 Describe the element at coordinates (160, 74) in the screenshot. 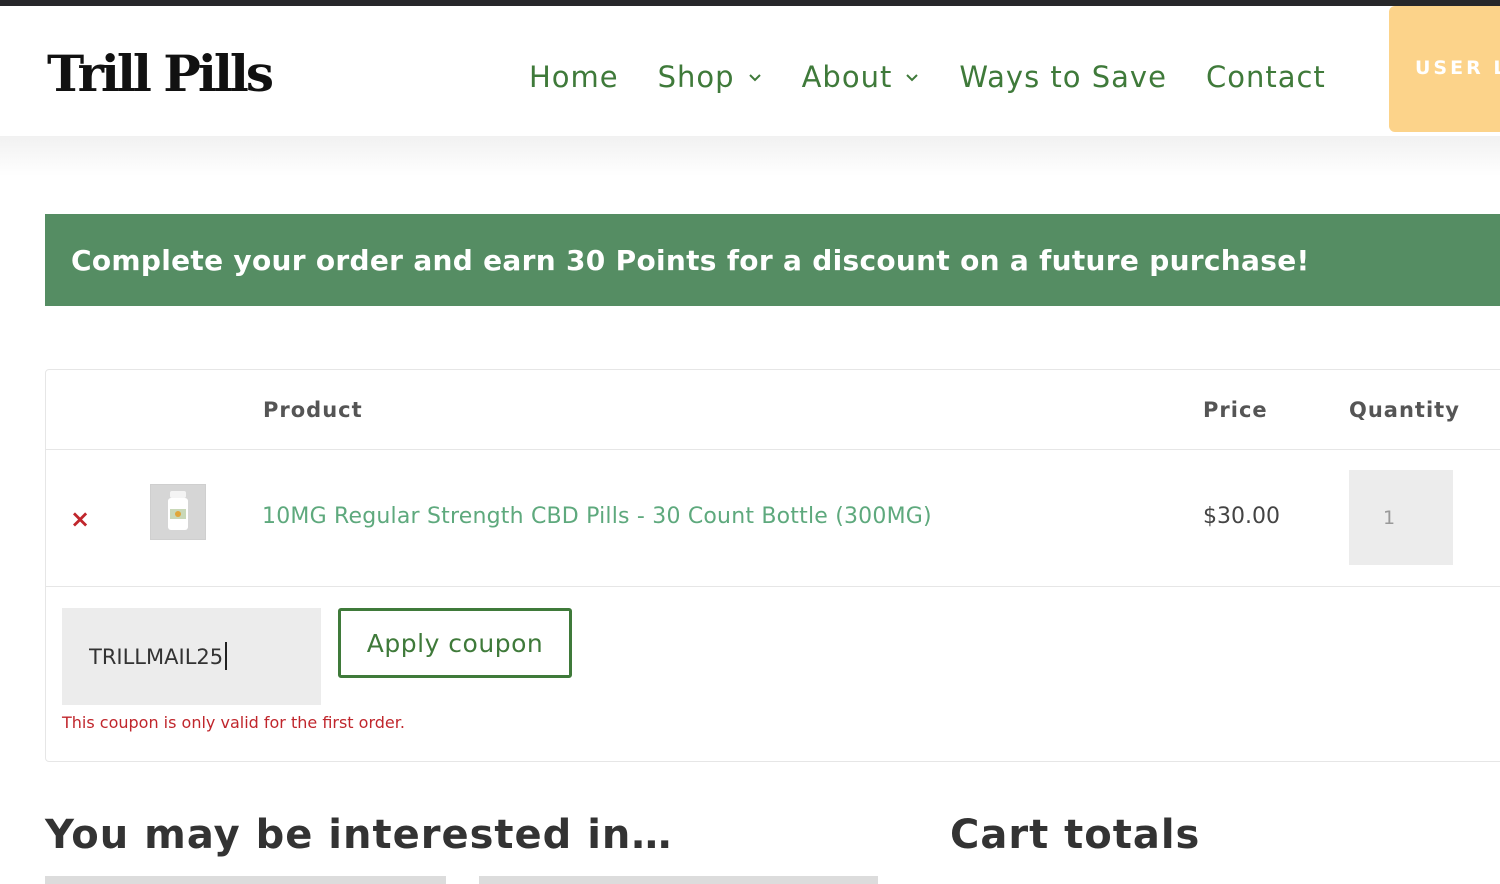

I see `site-logo: Trill Pills` at that location.